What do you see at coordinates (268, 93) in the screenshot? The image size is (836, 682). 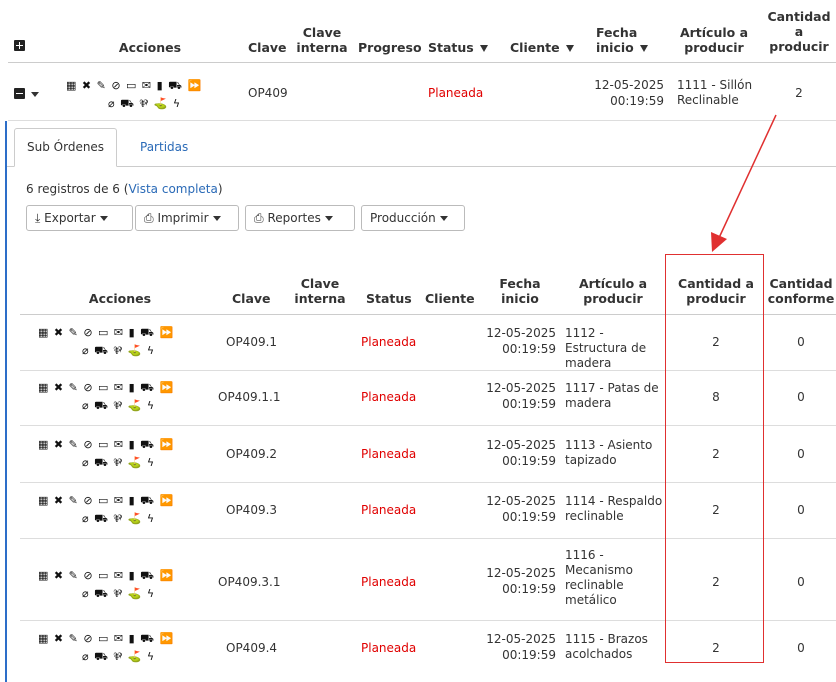 I see `row-clave: OP409` at bounding box center [268, 93].